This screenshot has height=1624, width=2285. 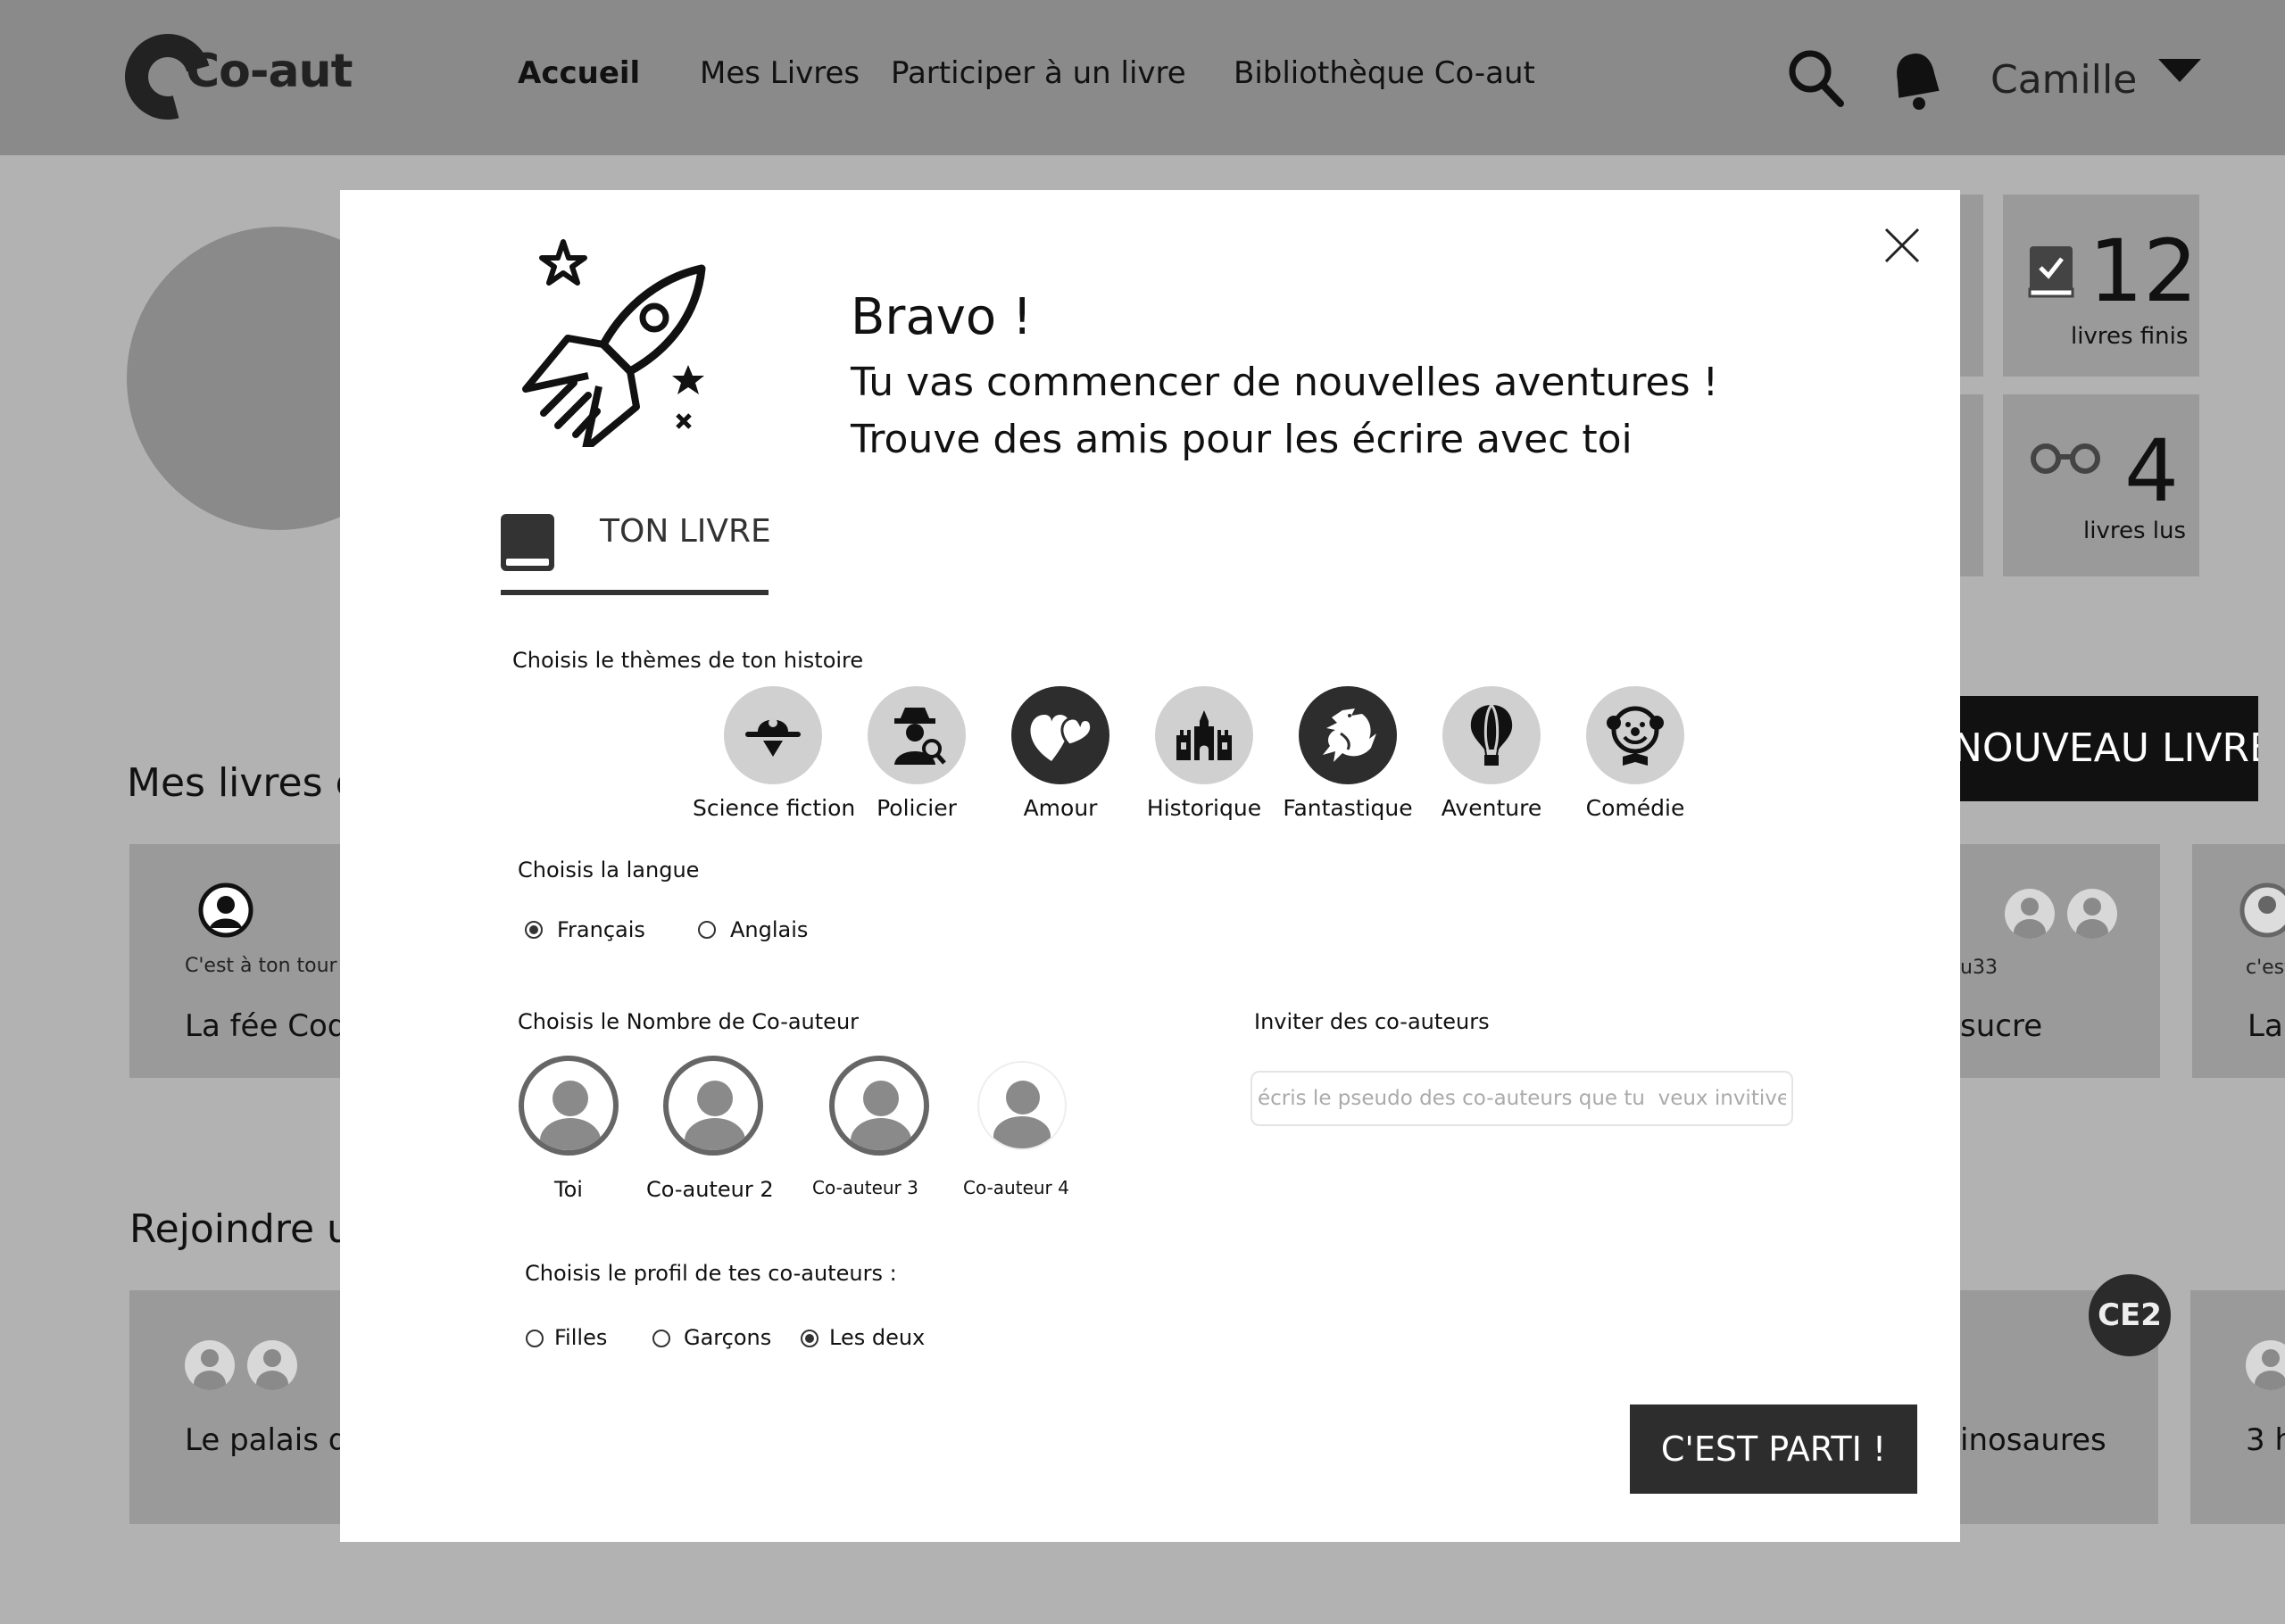 I want to click on modal-subtitle-2: Trouve des amis pour les écrire avec toi, so click(x=1242, y=439).